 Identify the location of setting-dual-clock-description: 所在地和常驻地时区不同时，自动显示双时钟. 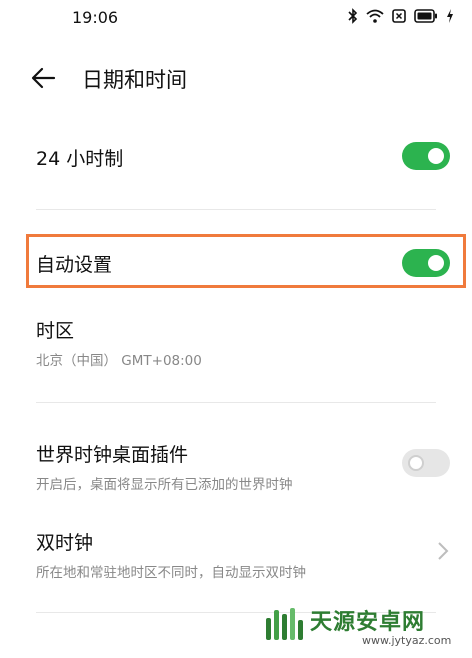
(171, 573).